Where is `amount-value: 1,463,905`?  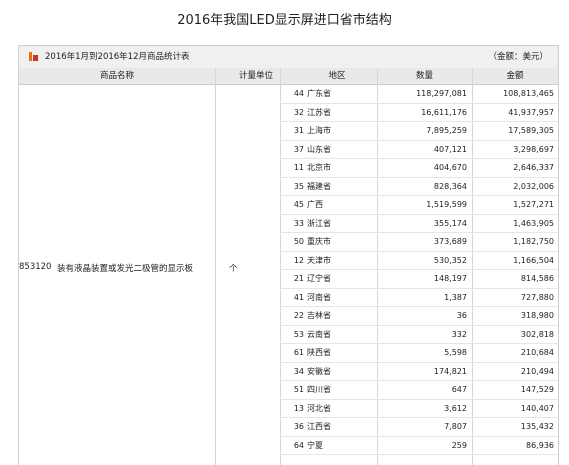 amount-value: 1,463,905 is located at coordinates (533, 223).